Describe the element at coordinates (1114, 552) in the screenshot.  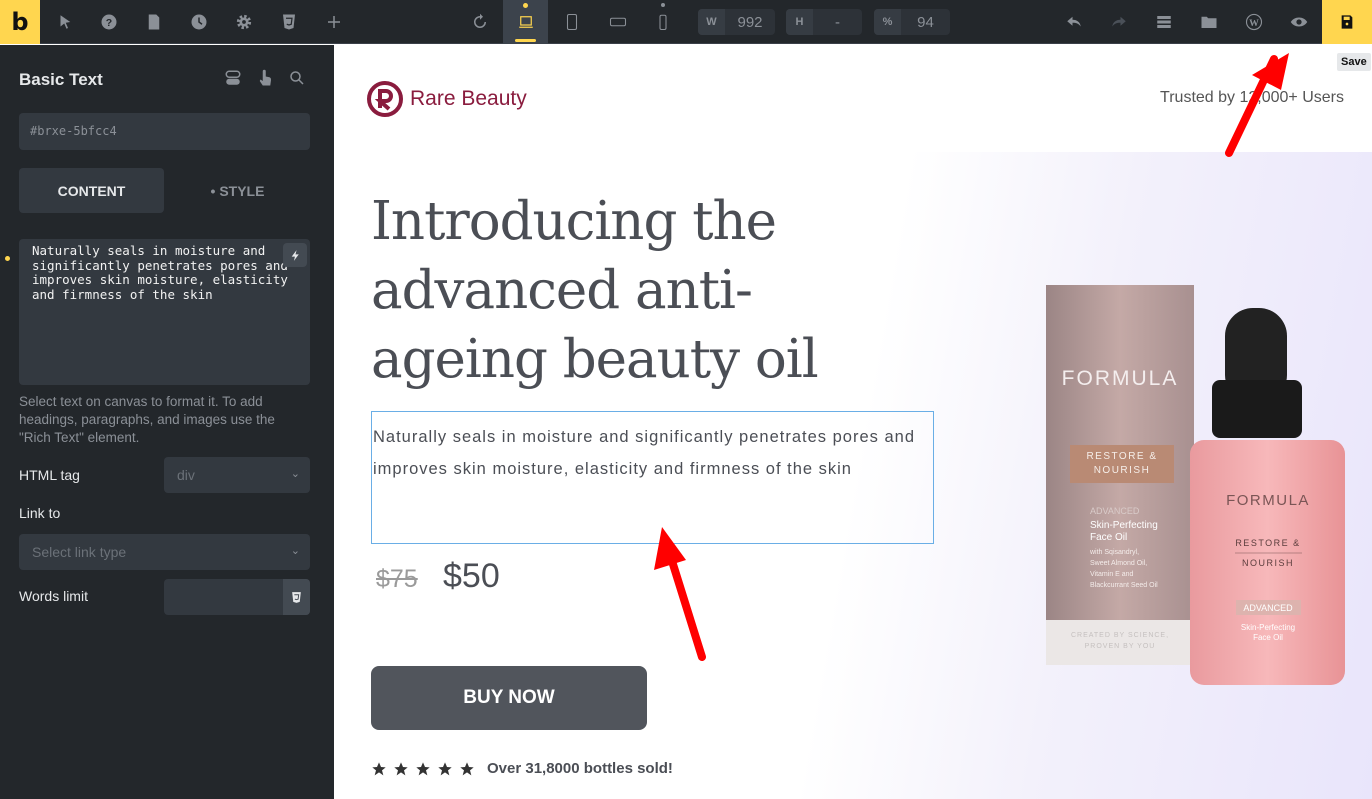
I see `svg-text: with Sqisandryl,` at that location.